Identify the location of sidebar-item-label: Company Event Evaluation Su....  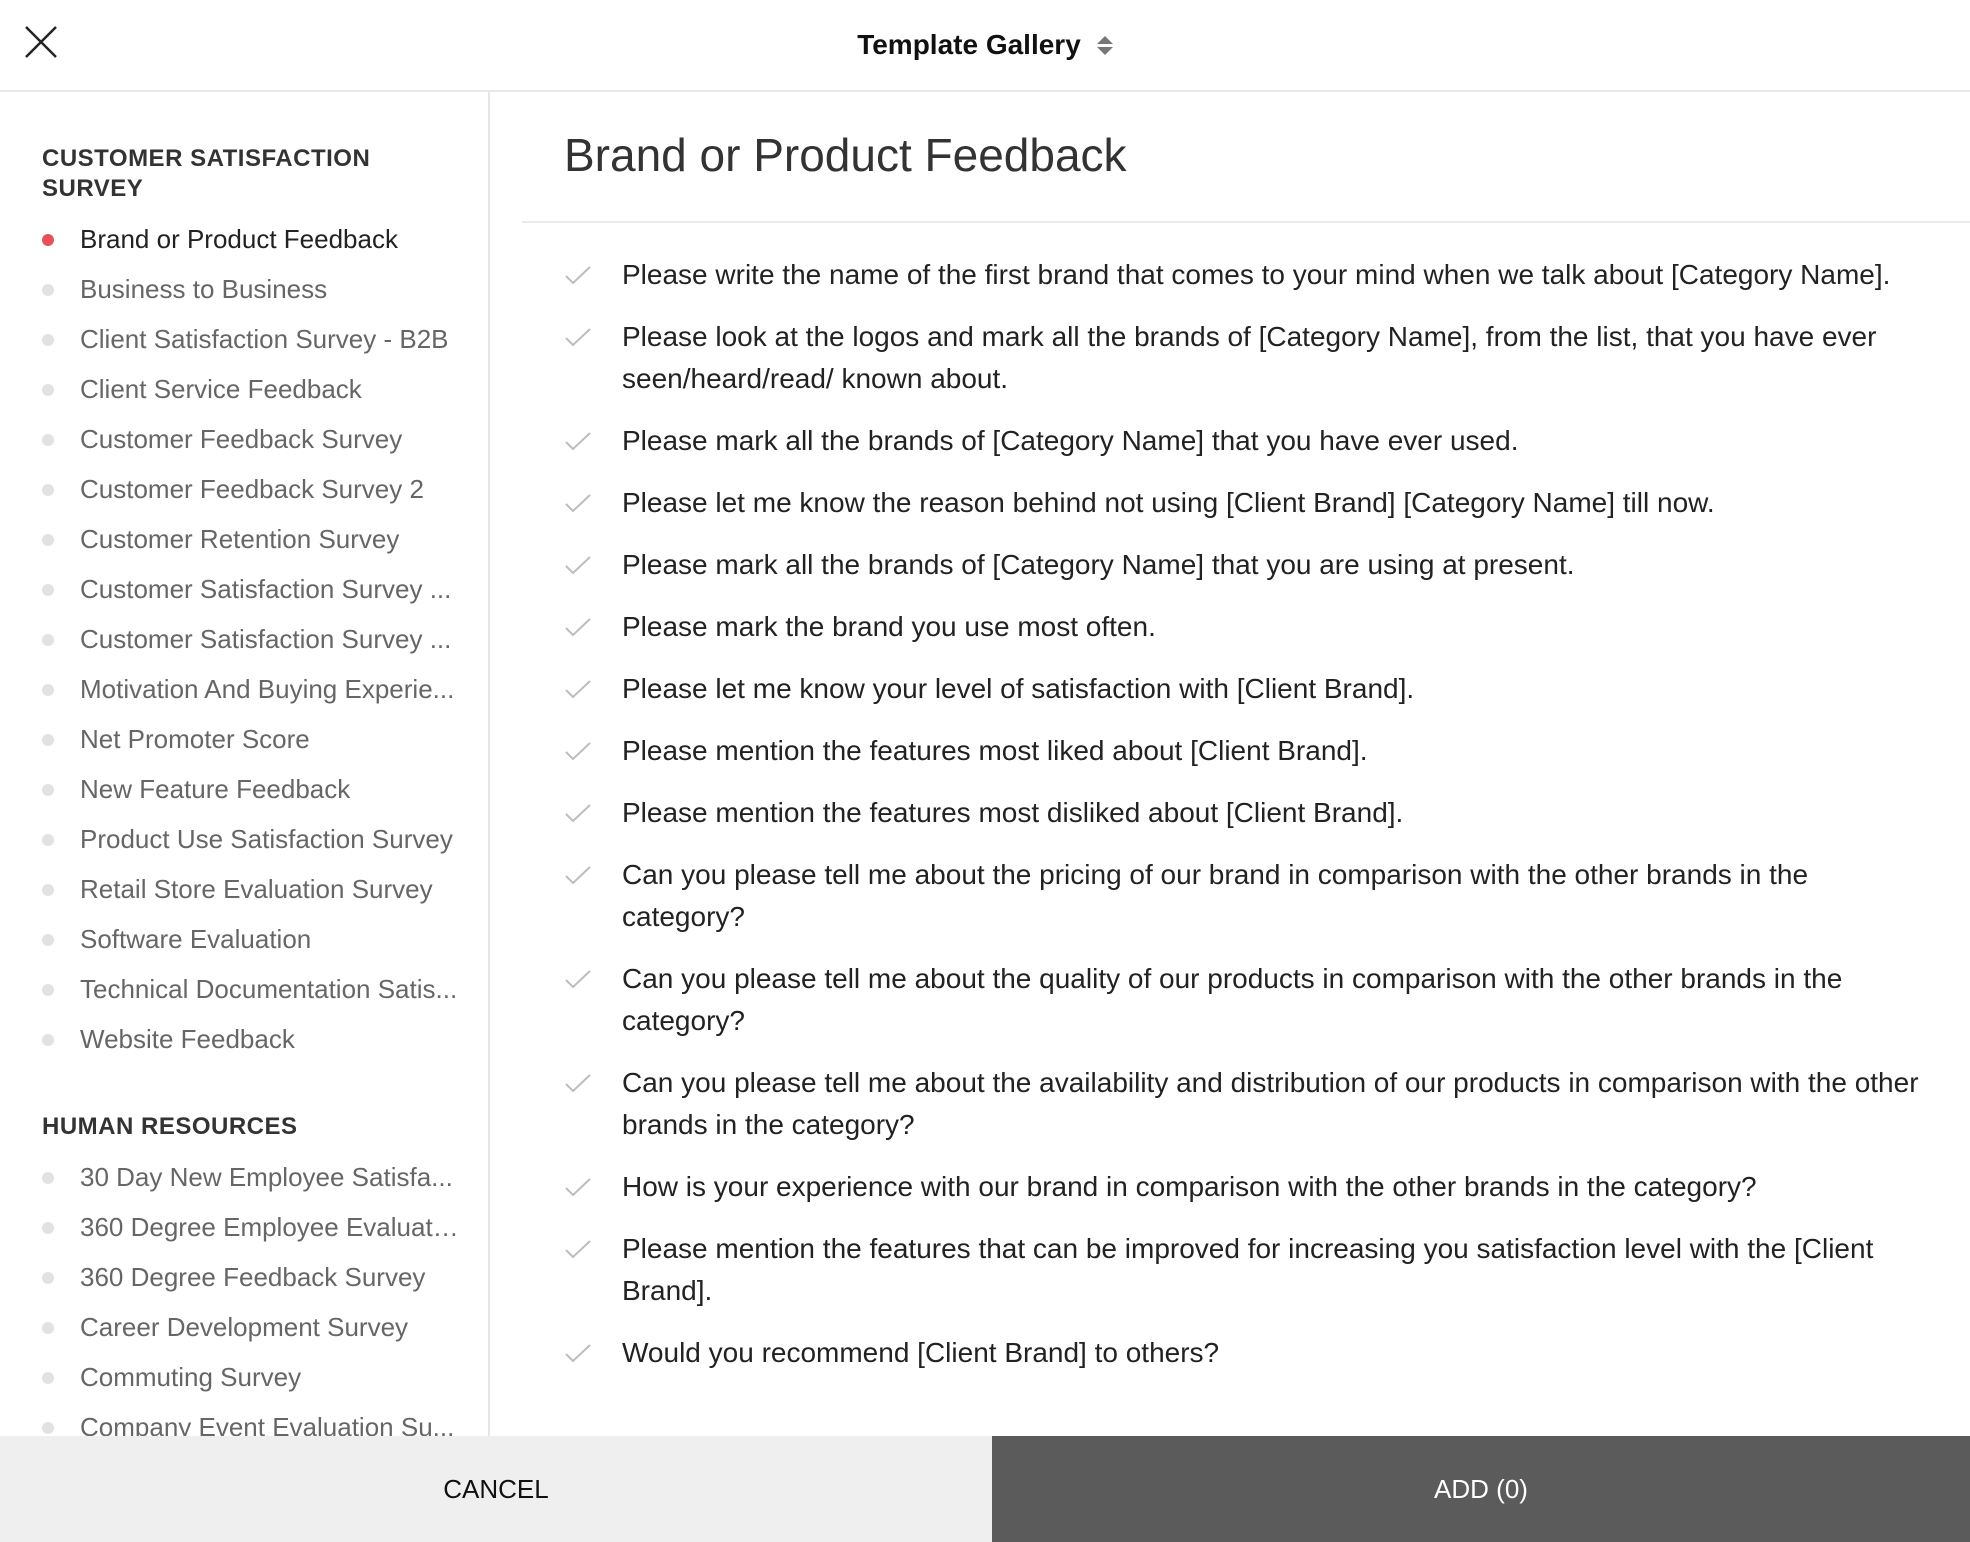
(267, 1424).